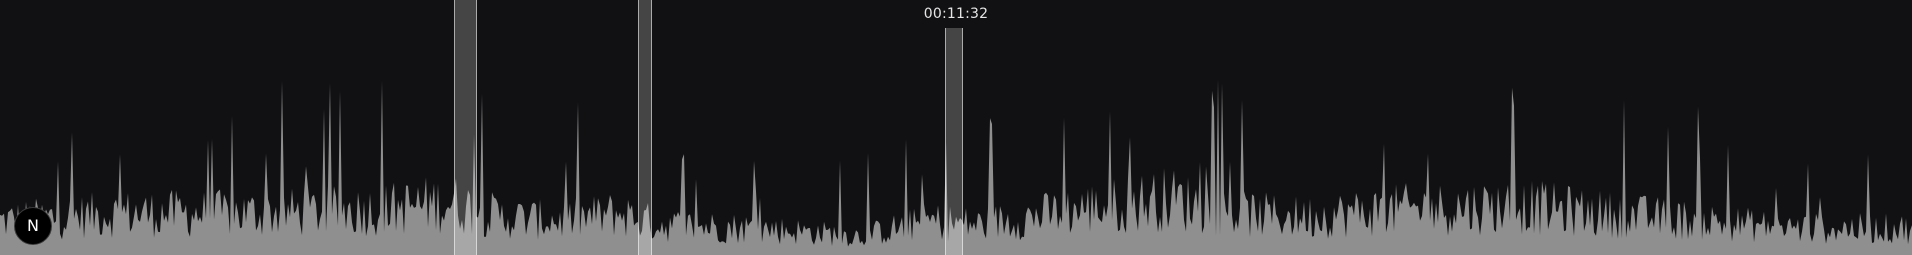 This screenshot has height=255, width=1912. I want to click on badge-letter: N, so click(33, 225).